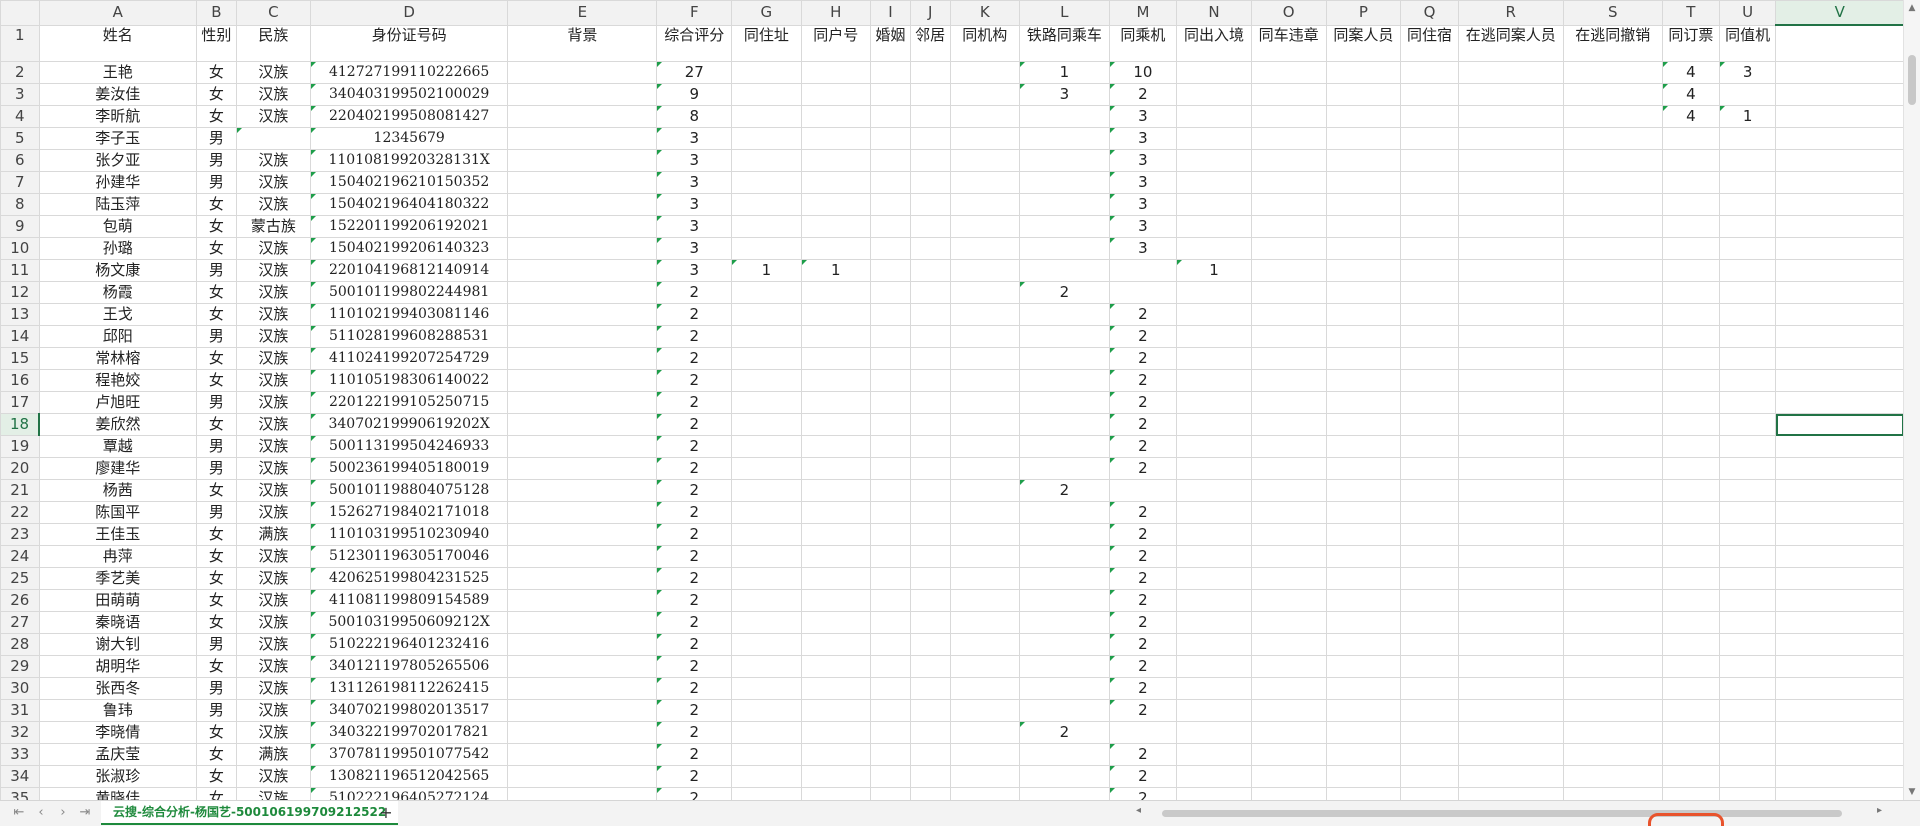 The height and width of the screenshot is (826, 1920). Describe the element at coordinates (20, 13) in the screenshot. I see `select-all-corner` at that location.